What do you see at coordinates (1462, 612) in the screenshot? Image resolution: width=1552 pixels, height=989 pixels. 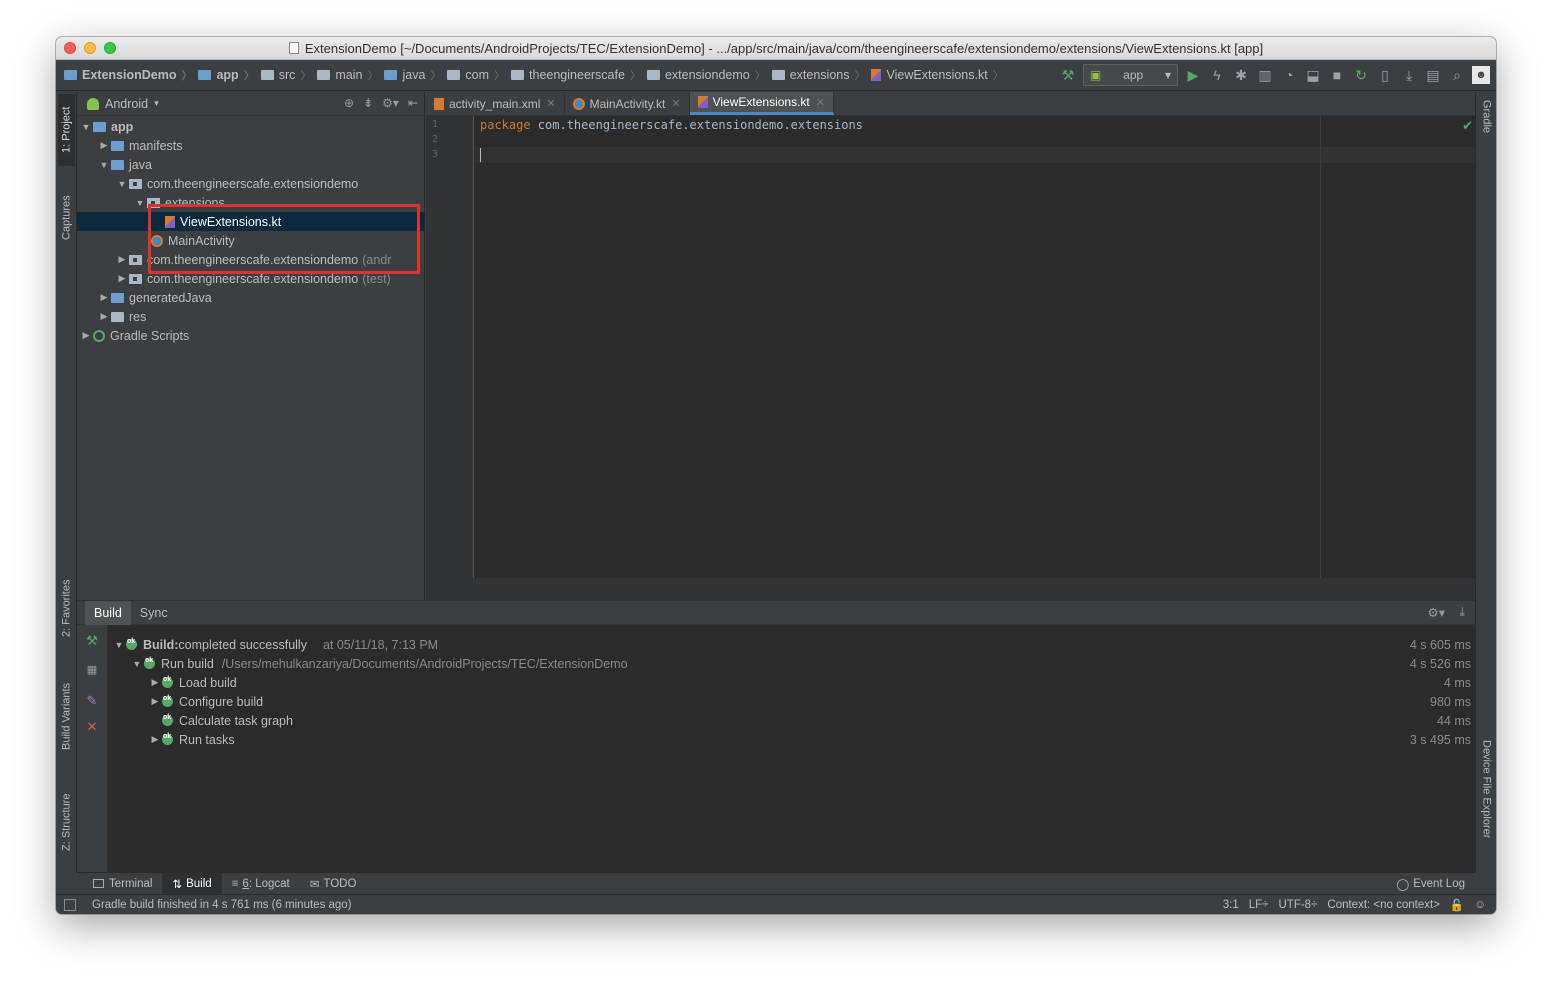 I see `hide-panel-icon: ⤓` at bounding box center [1462, 612].